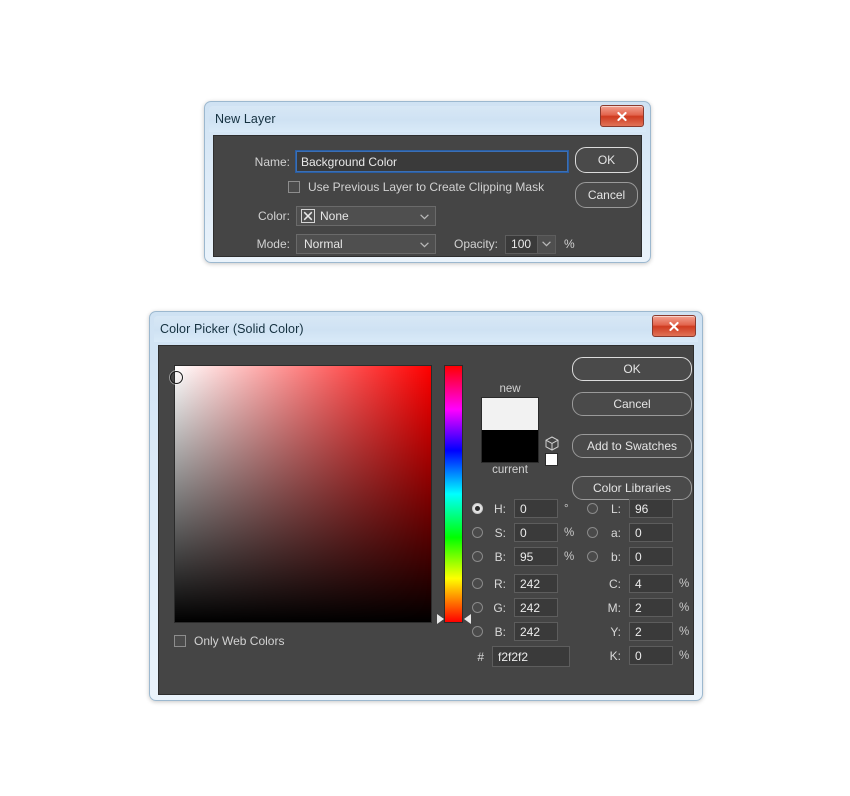 Image resolution: width=850 pixels, height=796 pixels. I want to click on hex-symbol: #, so click(480, 656).